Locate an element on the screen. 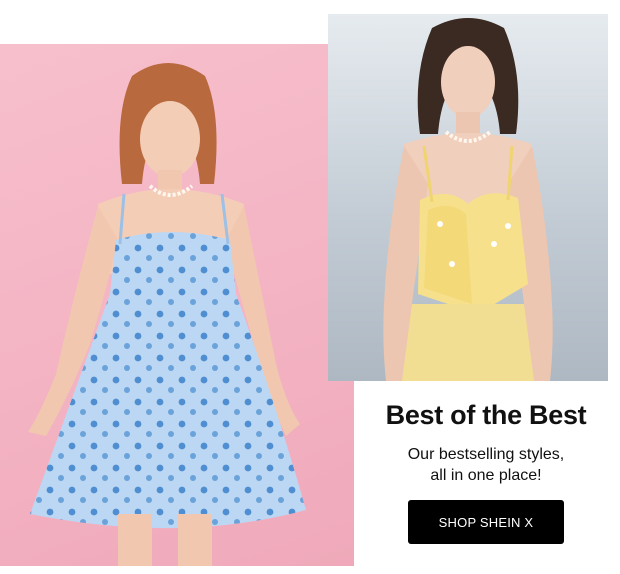 This screenshot has height=574, width=620. promo-subline-2: all in one place! is located at coordinates (486, 475).